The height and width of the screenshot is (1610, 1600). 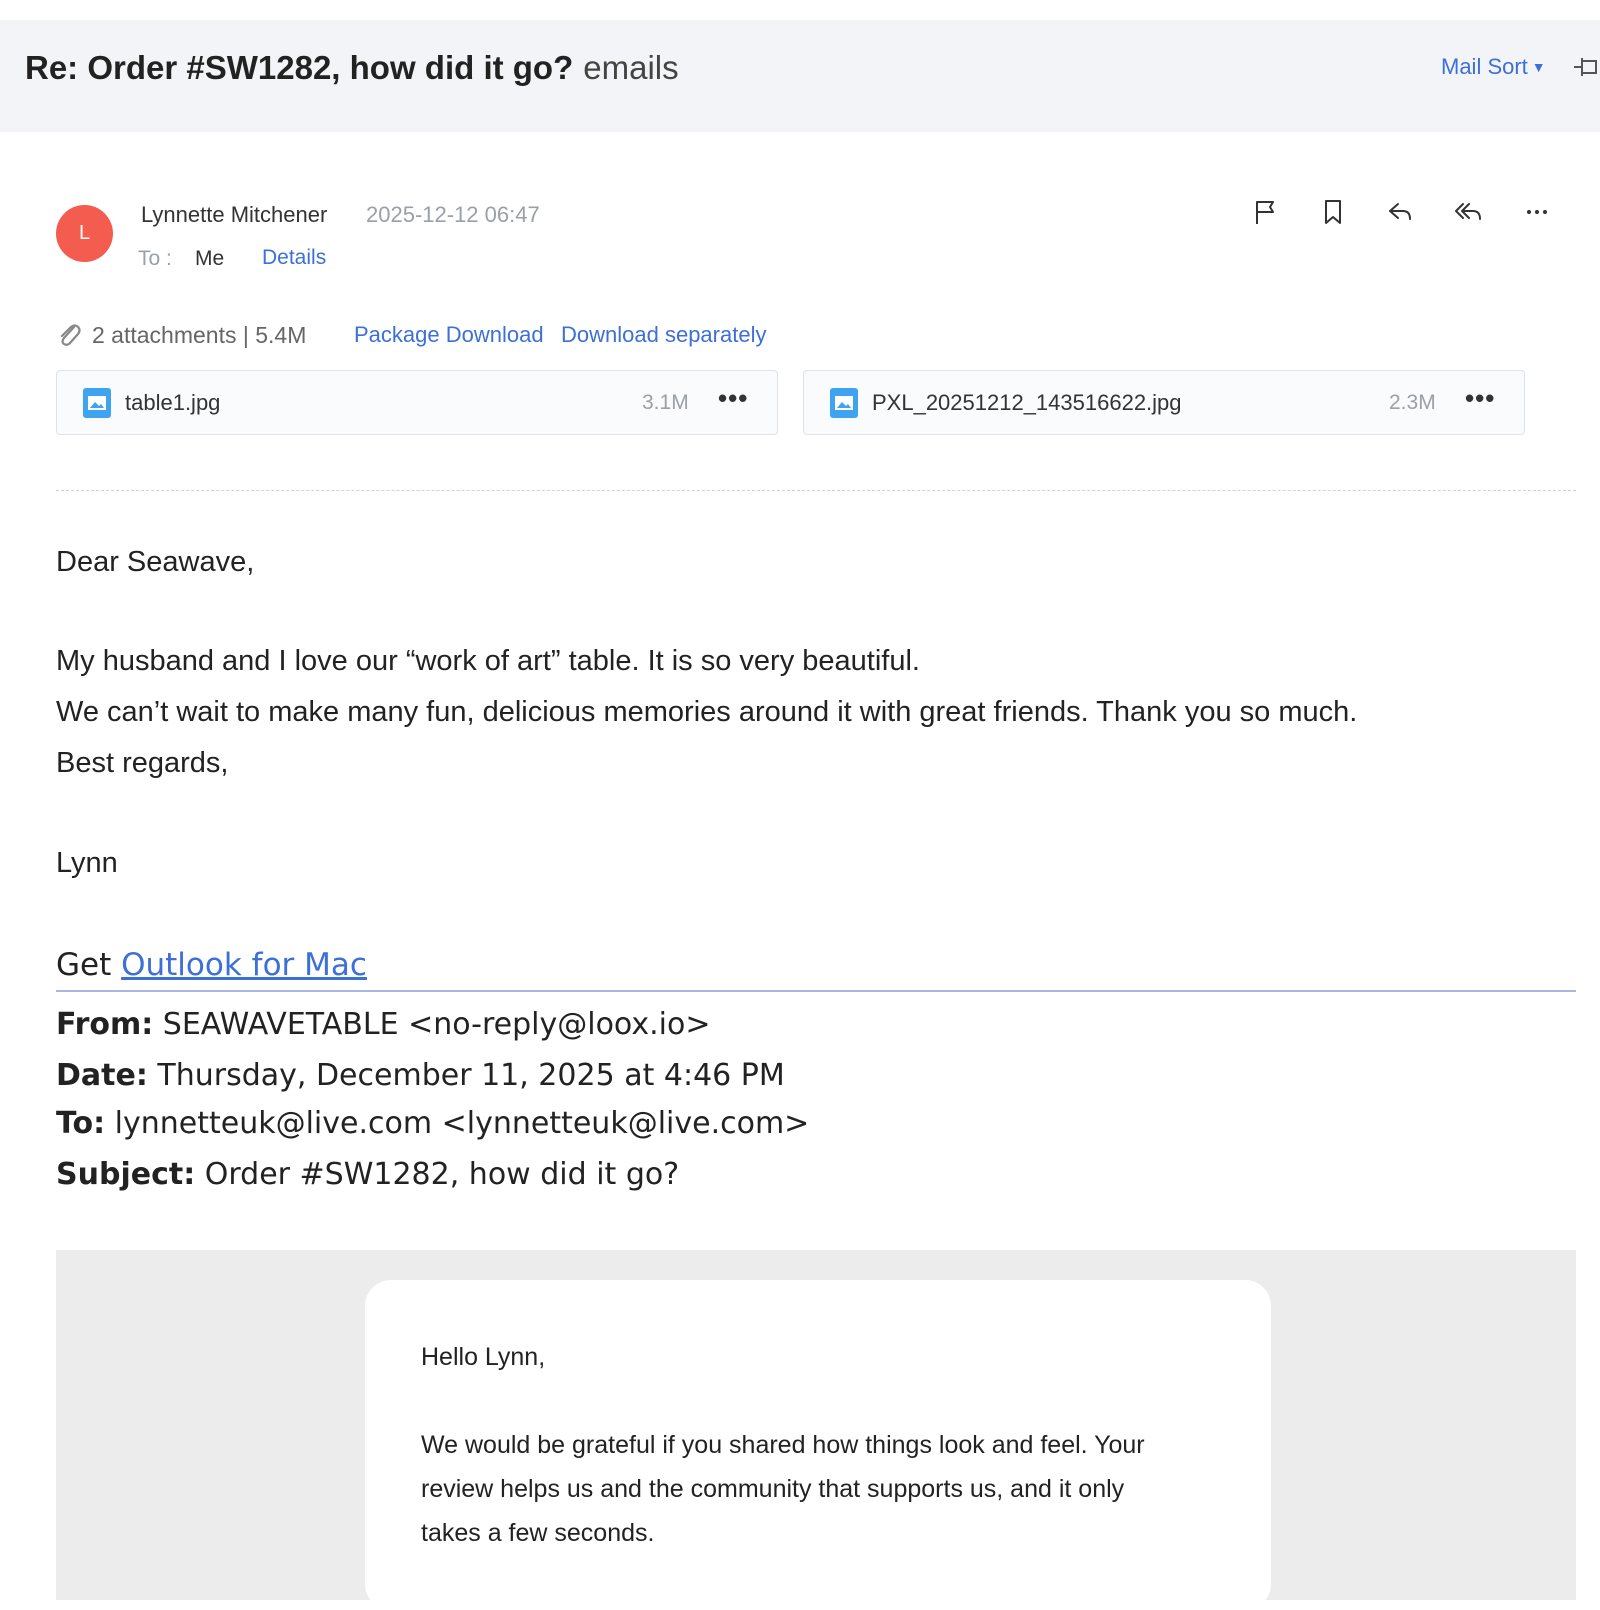 I want to click on section-divider, so click(x=816, y=490).